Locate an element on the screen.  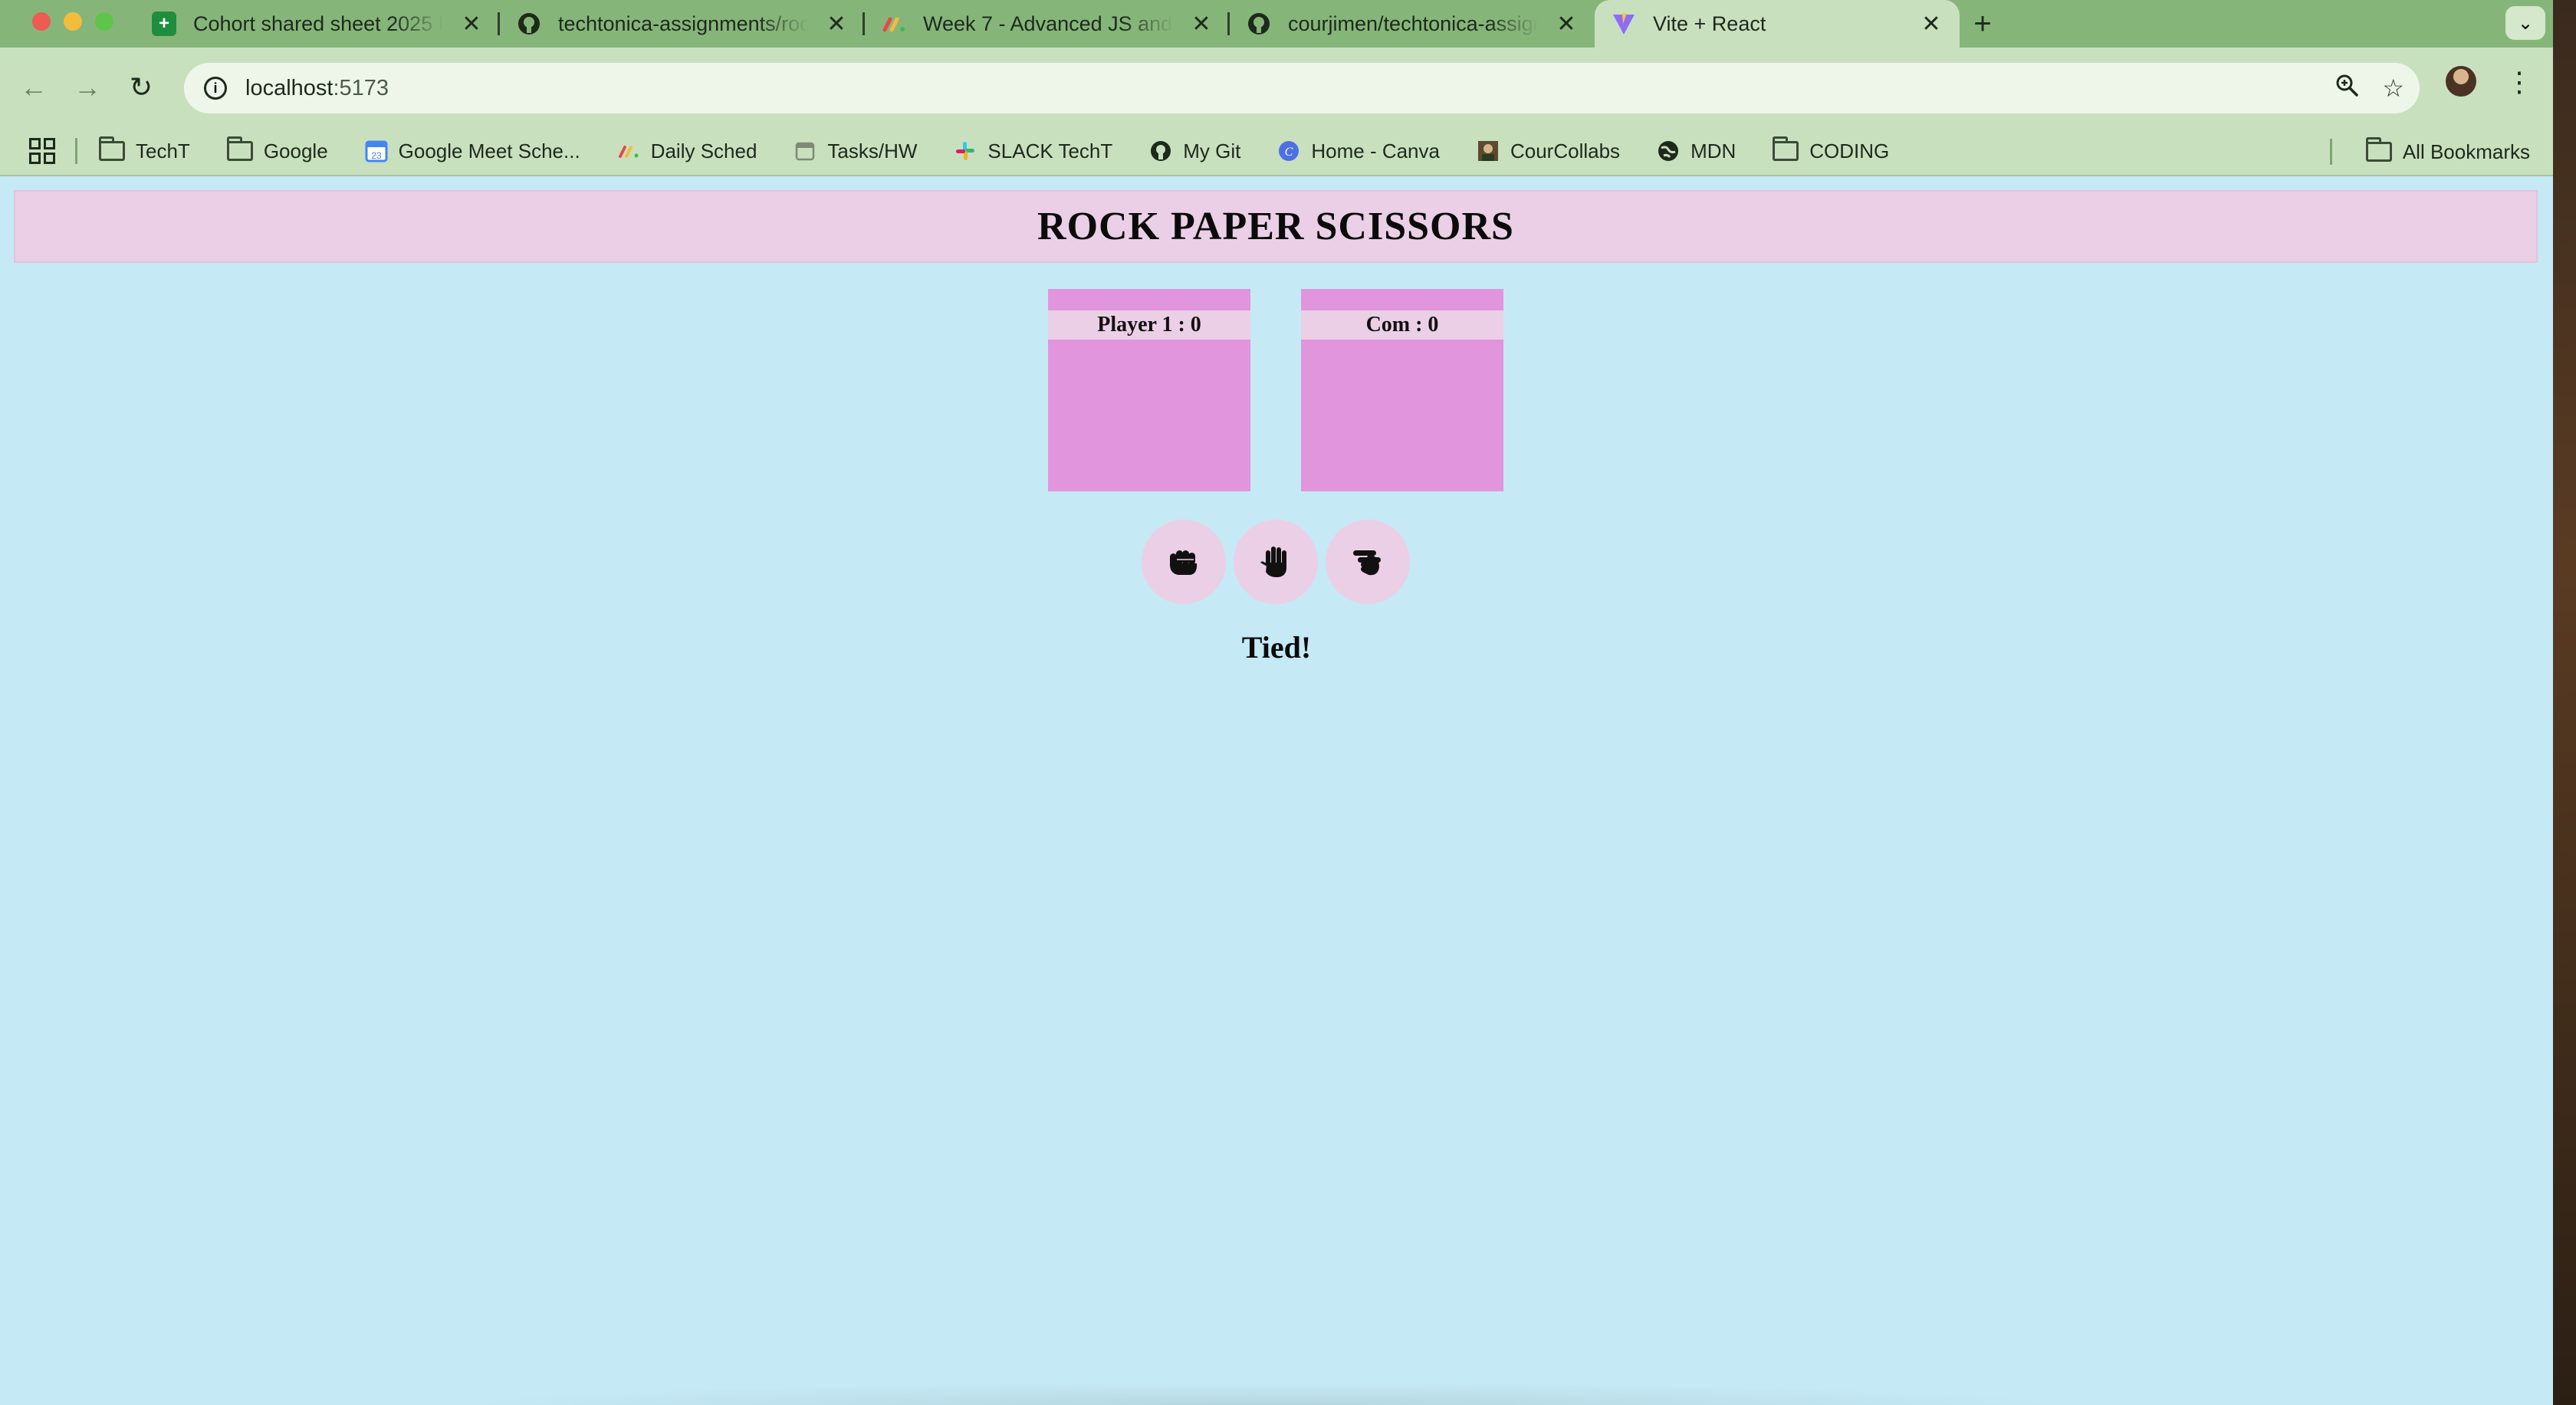
minimize-window-button is located at coordinates (73, 21).